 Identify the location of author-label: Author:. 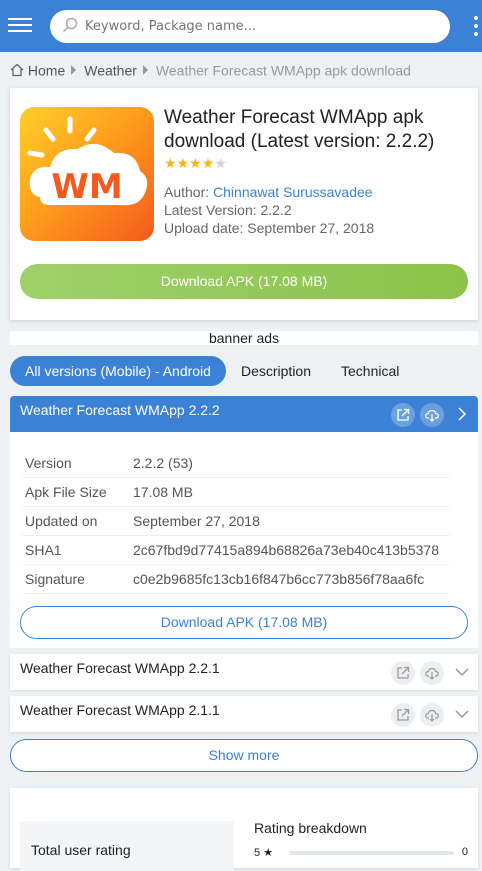
(187, 192).